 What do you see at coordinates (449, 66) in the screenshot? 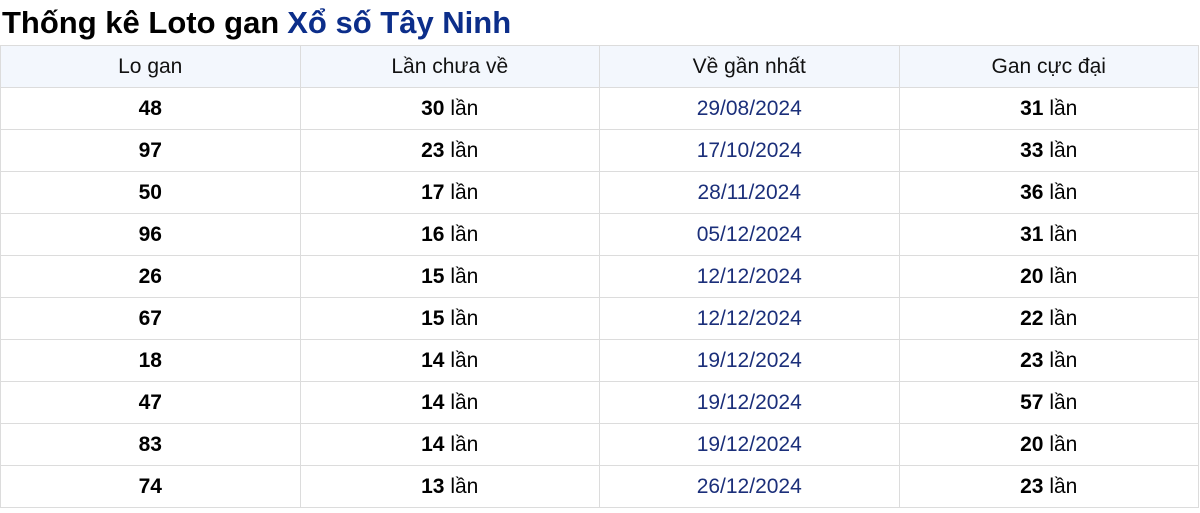
I see `header-lan-chua-ve: Lần chưa về` at bounding box center [449, 66].